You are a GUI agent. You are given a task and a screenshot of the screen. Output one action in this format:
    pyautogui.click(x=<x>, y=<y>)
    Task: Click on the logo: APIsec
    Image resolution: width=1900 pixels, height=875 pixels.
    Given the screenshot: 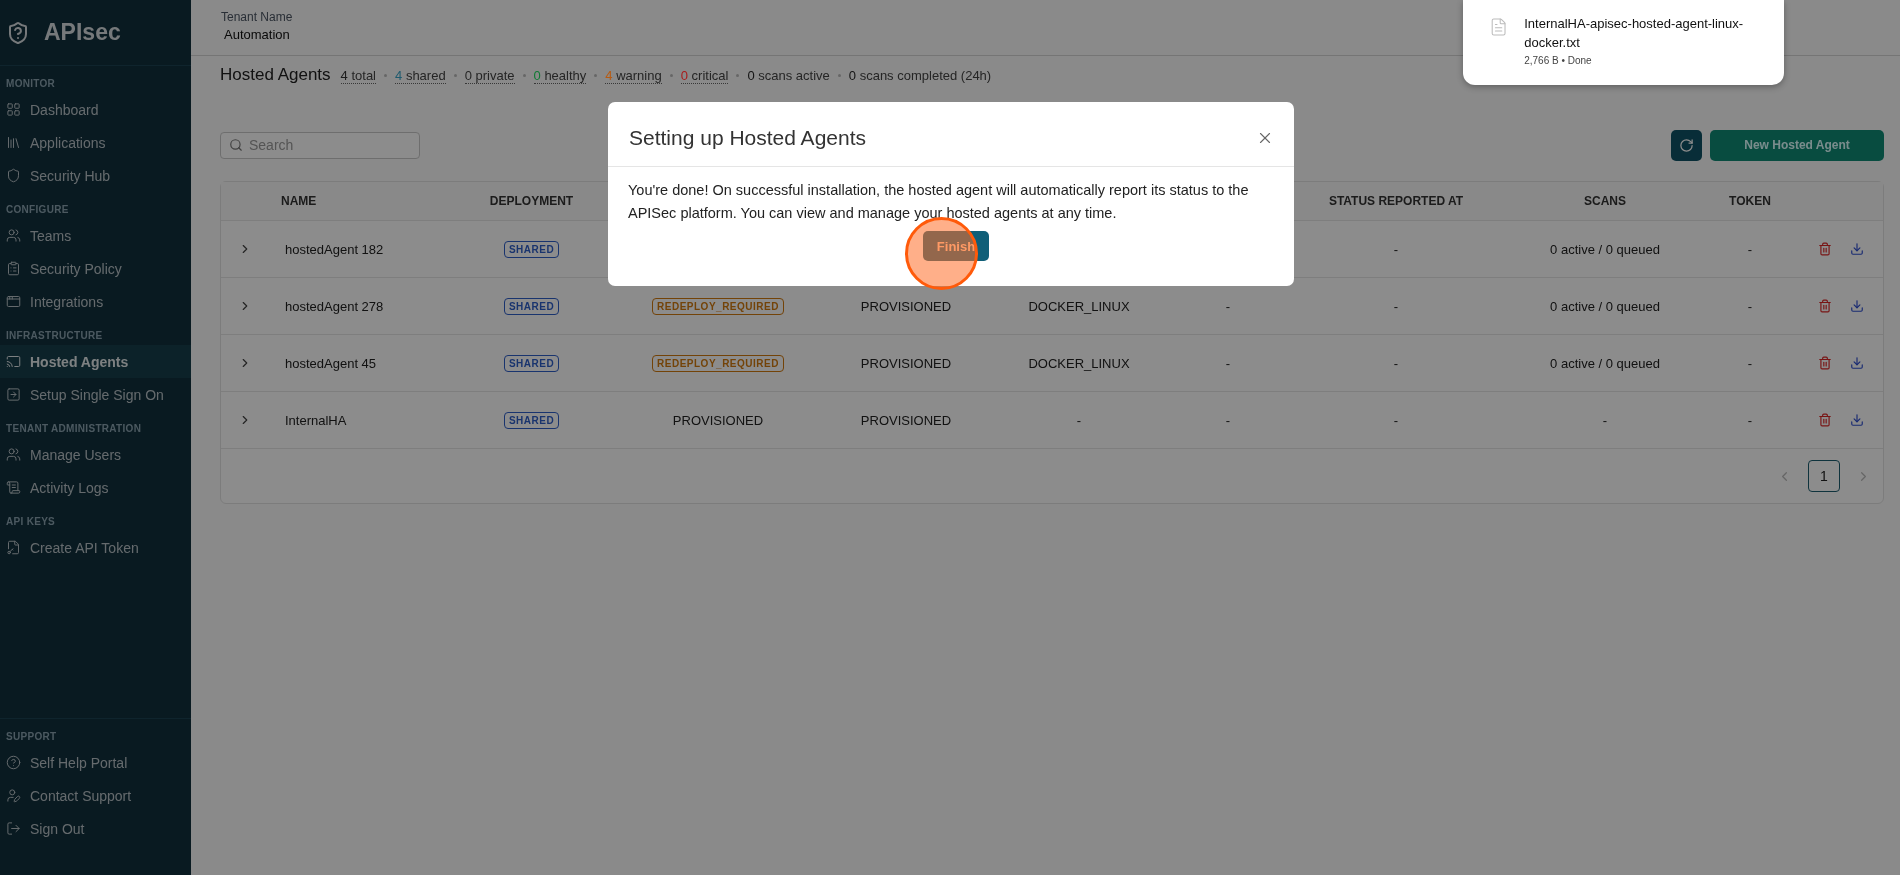 What is the action you would take?
    pyautogui.click(x=82, y=32)
    